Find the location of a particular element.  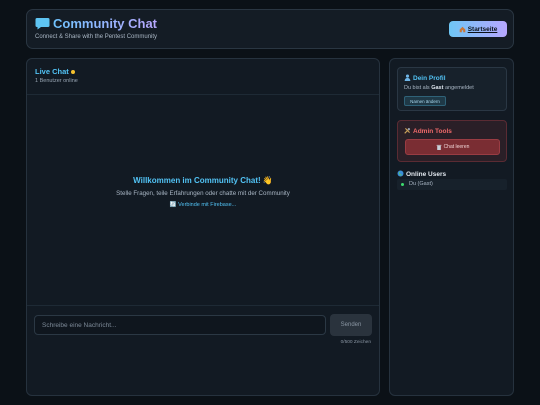

house-icon is located at coordinates (462, 29).